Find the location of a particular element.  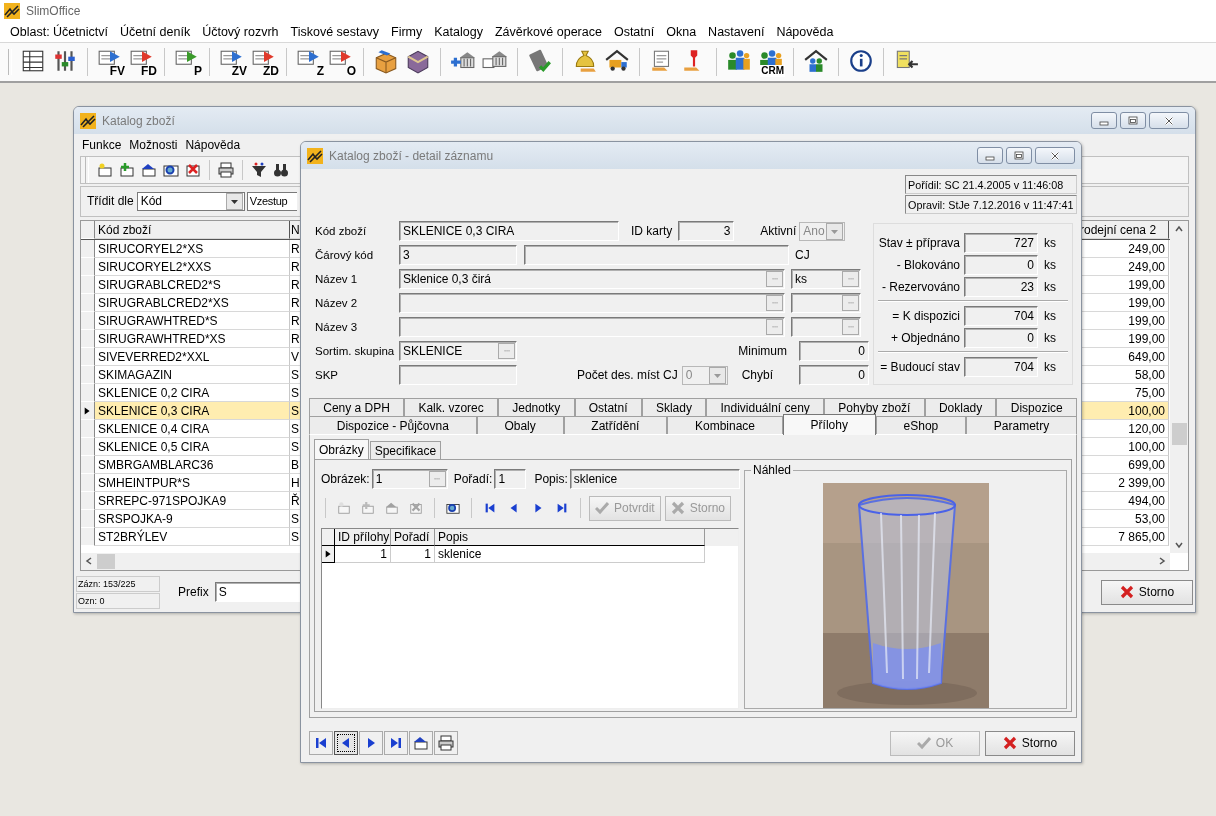

group-label: Náhled is located at coordinates (772, 470).